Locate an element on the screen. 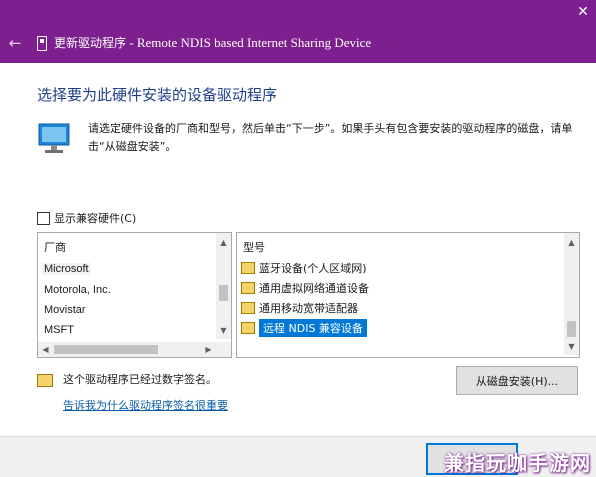  monitor-icon is located at coordinates (54, 138).